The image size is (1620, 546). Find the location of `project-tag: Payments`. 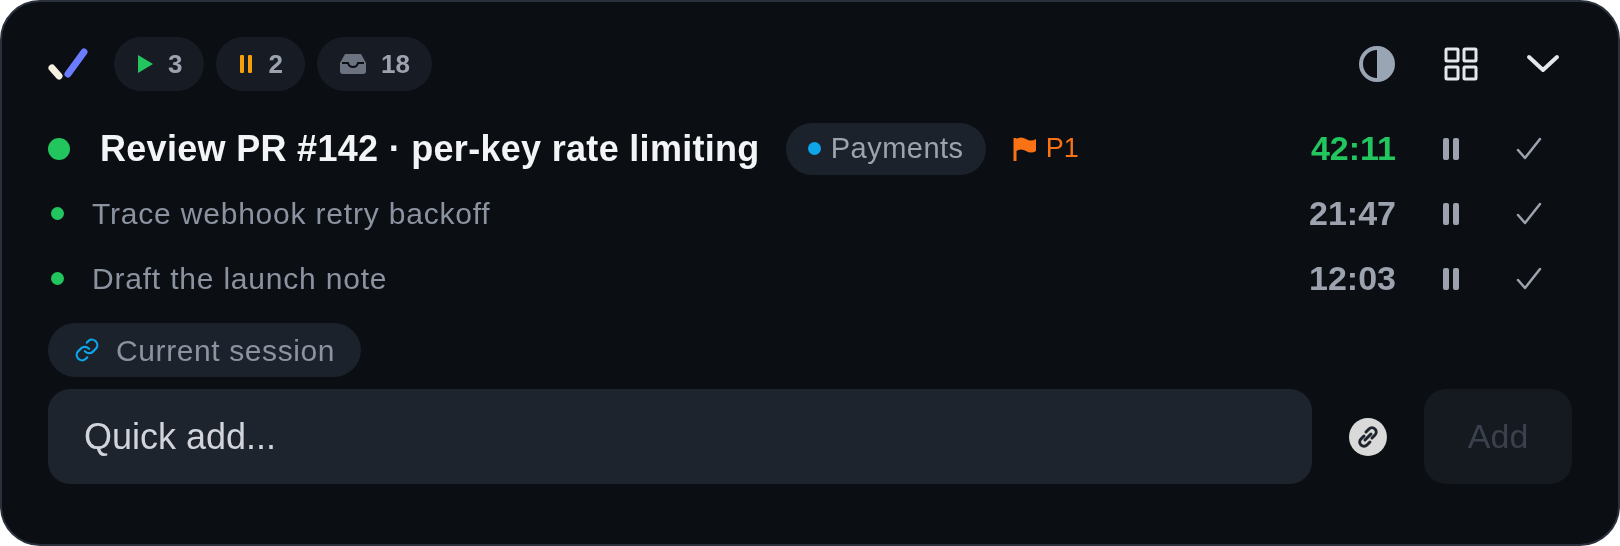

project-tag: Payments is located at coordinates (885, 148).